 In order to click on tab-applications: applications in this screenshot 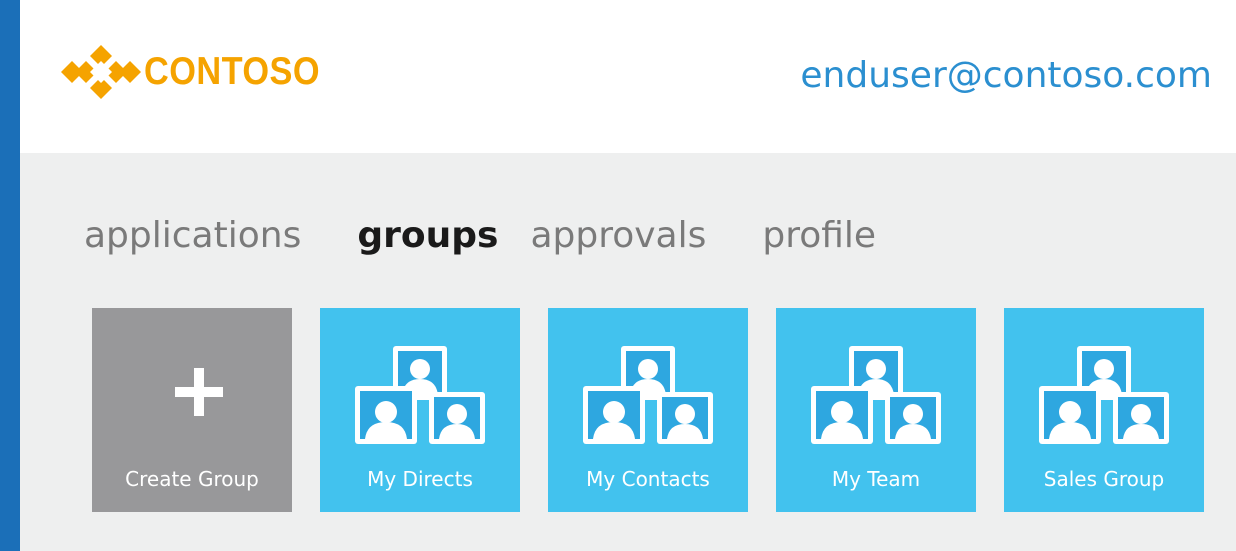, I will do `click(192, 236)`.